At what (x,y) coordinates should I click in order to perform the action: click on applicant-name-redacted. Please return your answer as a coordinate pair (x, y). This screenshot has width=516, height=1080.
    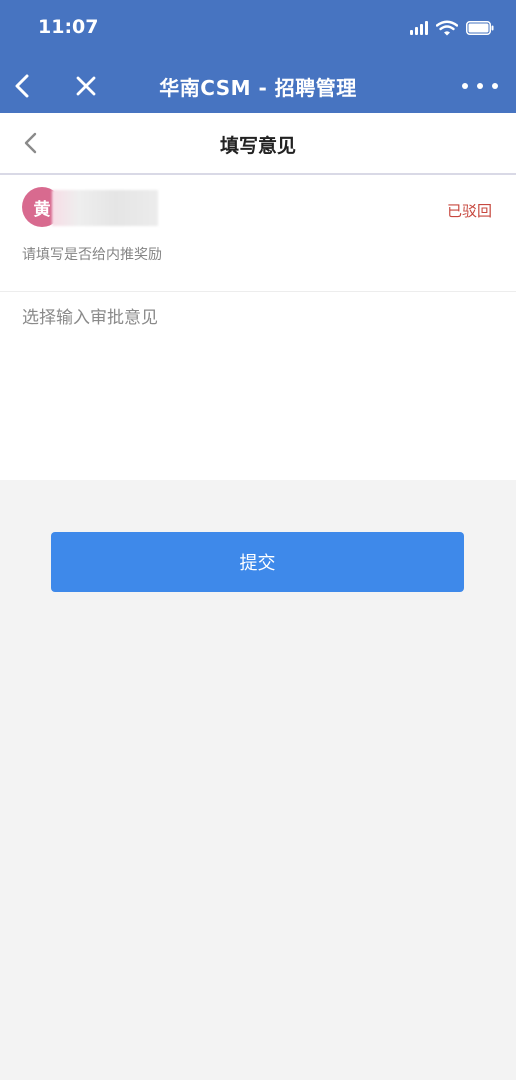
    Looking at the image, I should click on (105, 208).